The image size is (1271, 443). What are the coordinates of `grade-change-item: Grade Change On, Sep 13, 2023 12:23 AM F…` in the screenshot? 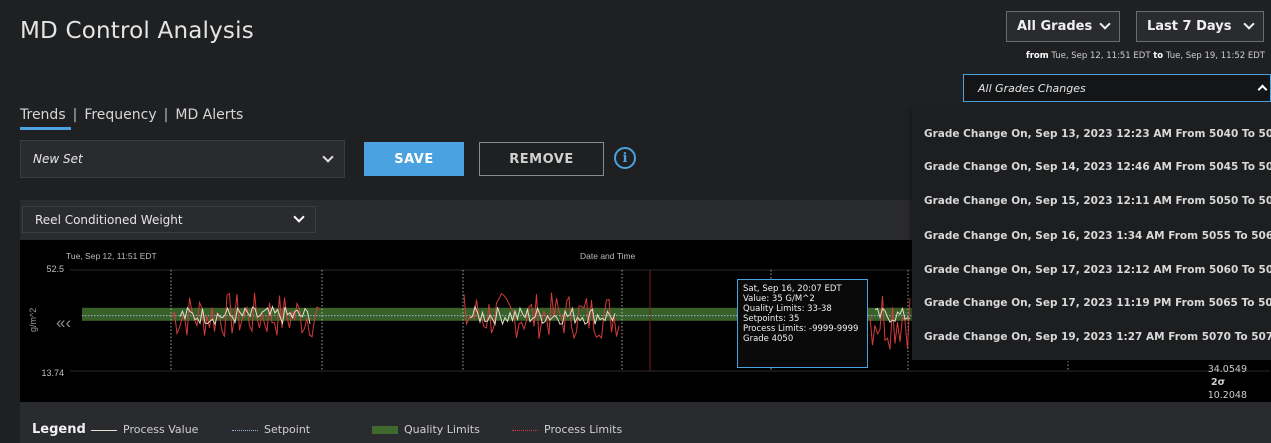 It's located at (1097, 134).